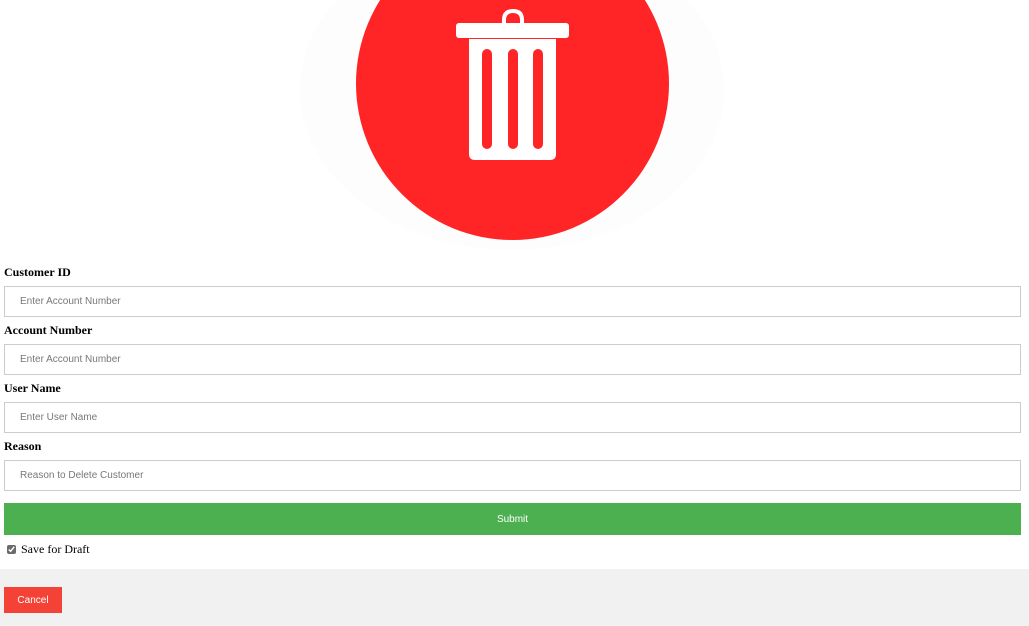  I want to click on save-draft-row: Save for Draft, so click(512, 549).